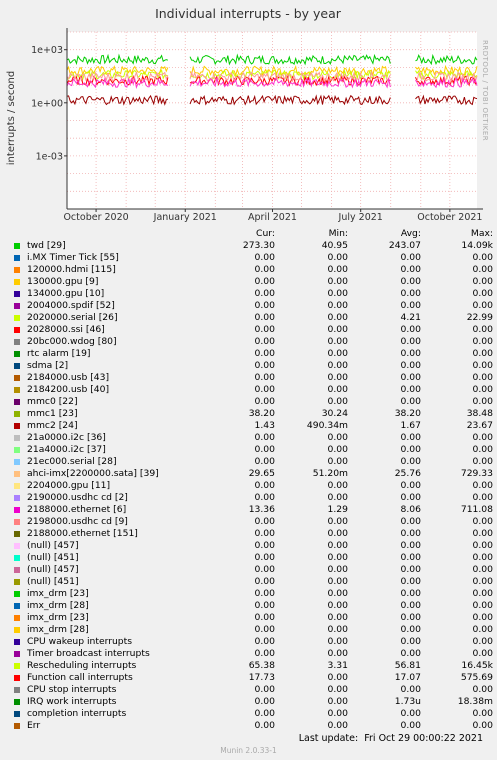  I want to click on legend-row: 21a0000.i2c [36] 0.00 0.00 0.00 0.00, so click(253, 438).